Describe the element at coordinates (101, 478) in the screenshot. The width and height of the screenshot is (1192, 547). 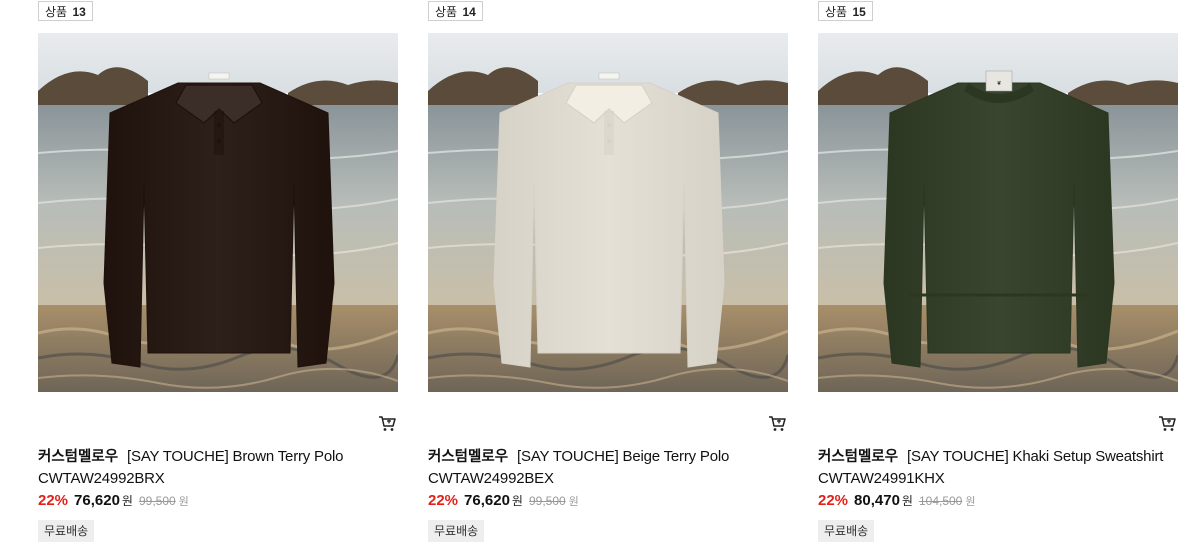
I see `product-code: CWTAW24992BRX` at that location.